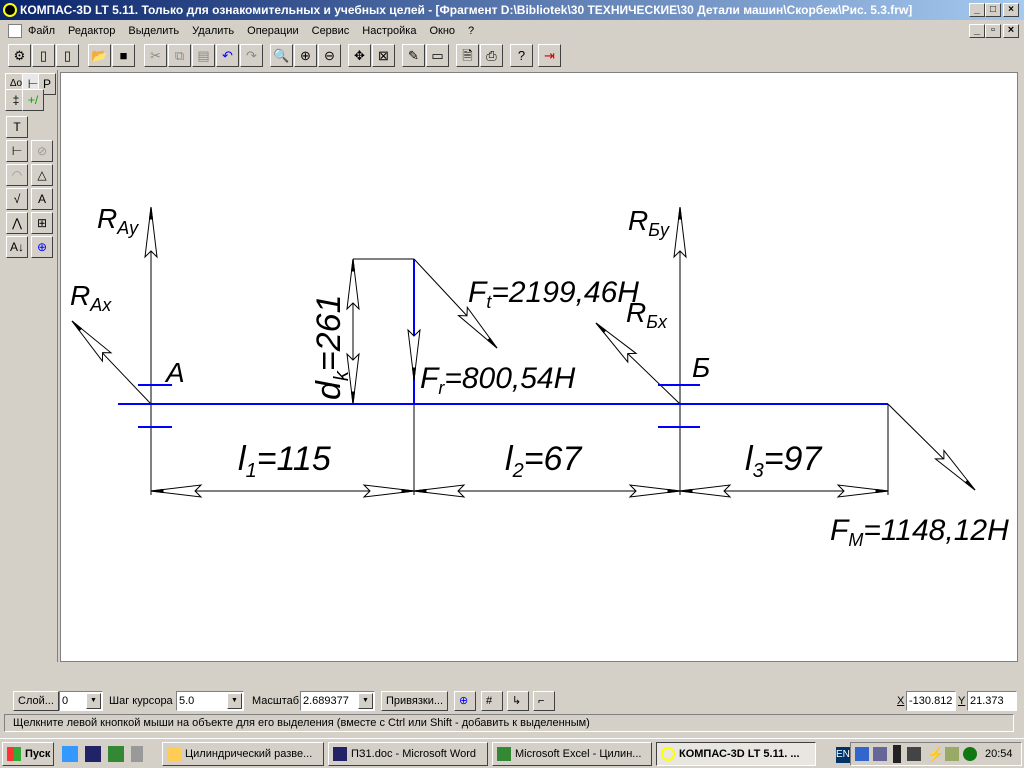 Image resolution: width=1024 pixels, height=768 pixels. Describe the element at coordinates (843, 755) in the screenshot. I see `language-indicator: EN` at that location.